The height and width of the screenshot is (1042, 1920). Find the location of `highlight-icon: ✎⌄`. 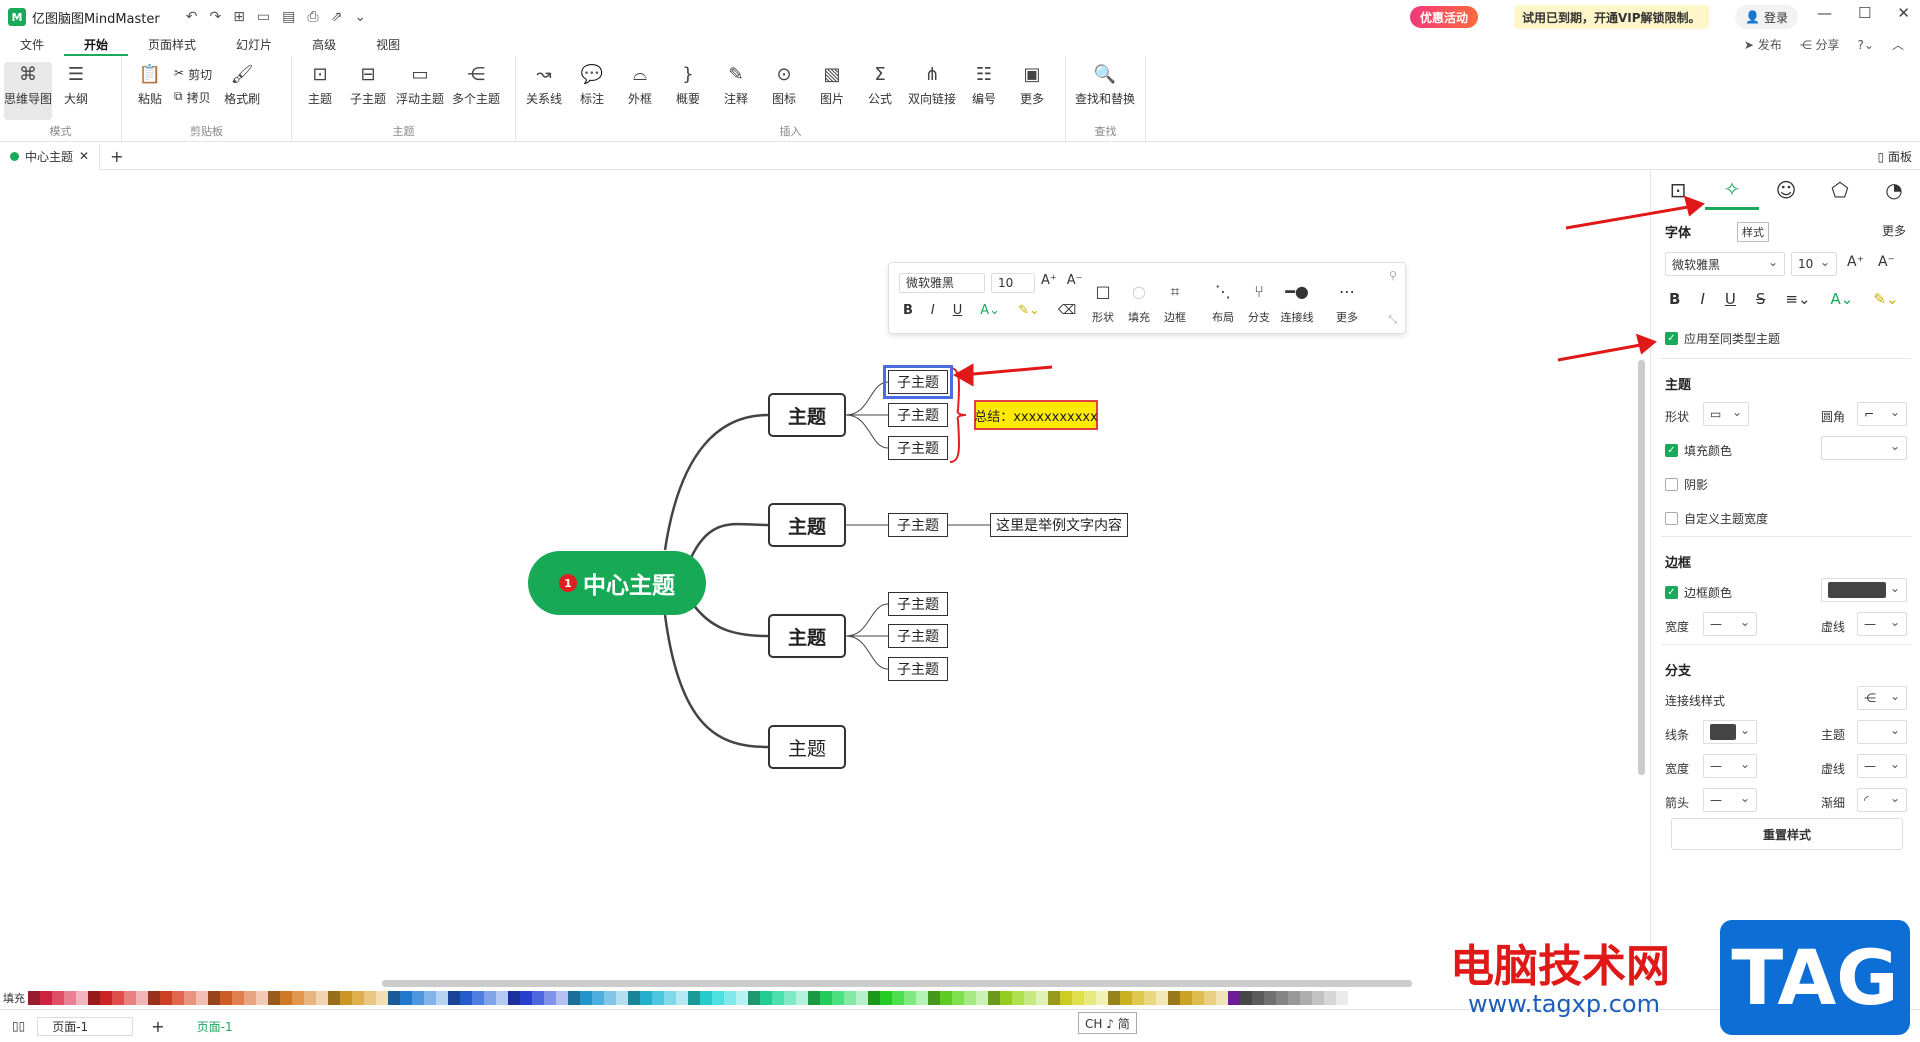

highlight-icon: ✎⌄ is located at coordinates (1029, 310).